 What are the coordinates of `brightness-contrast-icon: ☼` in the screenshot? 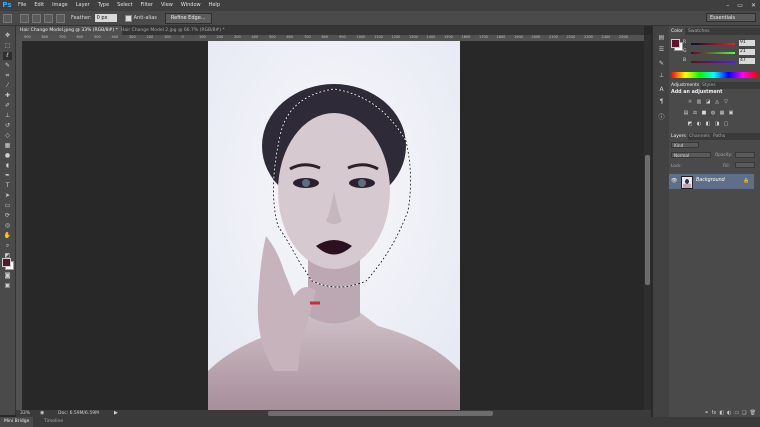 It's located at (690, 102).